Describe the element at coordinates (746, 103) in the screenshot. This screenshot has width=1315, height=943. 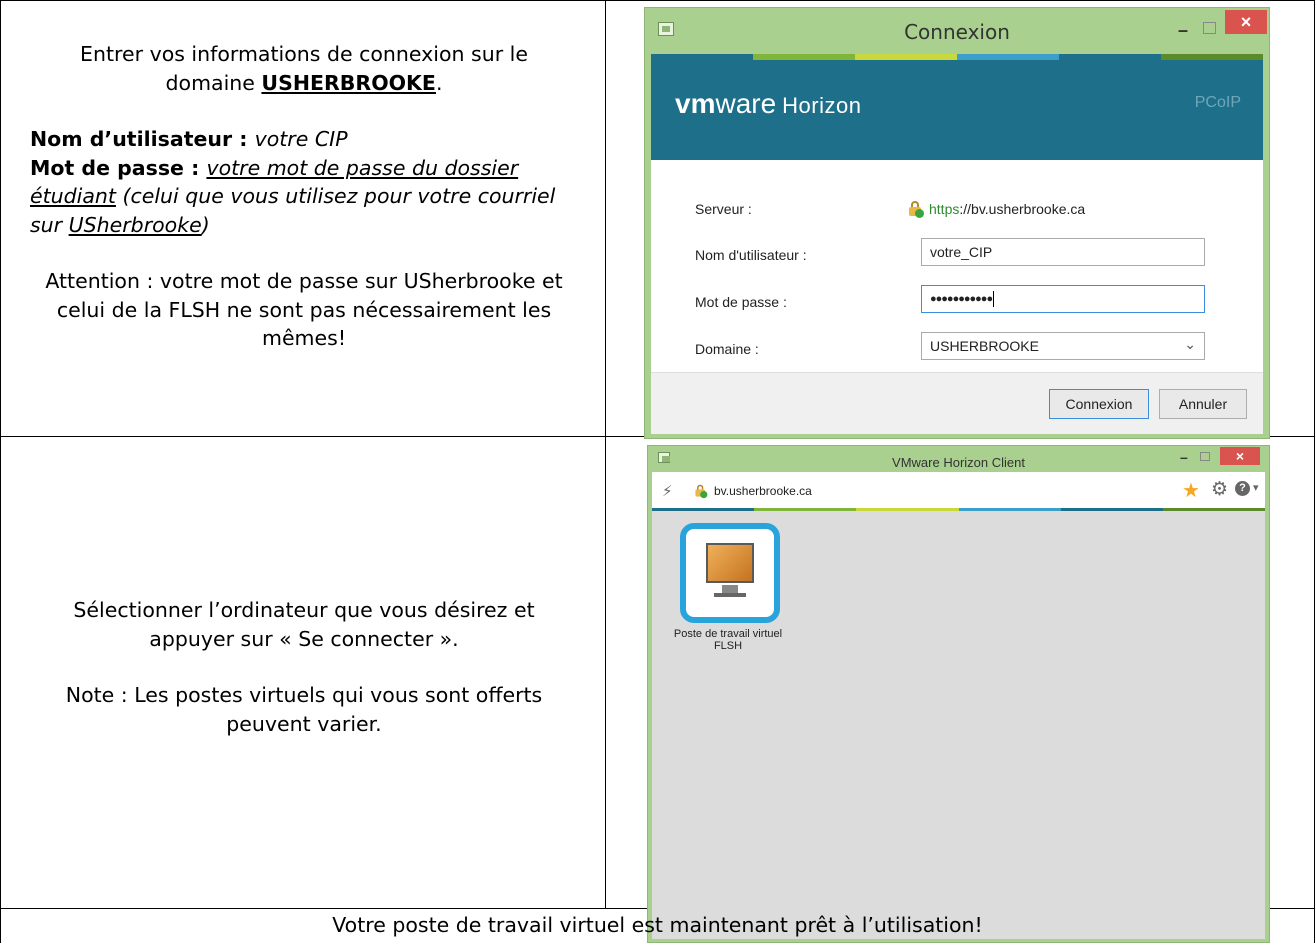
I see `brand-ware: ware` at that location.